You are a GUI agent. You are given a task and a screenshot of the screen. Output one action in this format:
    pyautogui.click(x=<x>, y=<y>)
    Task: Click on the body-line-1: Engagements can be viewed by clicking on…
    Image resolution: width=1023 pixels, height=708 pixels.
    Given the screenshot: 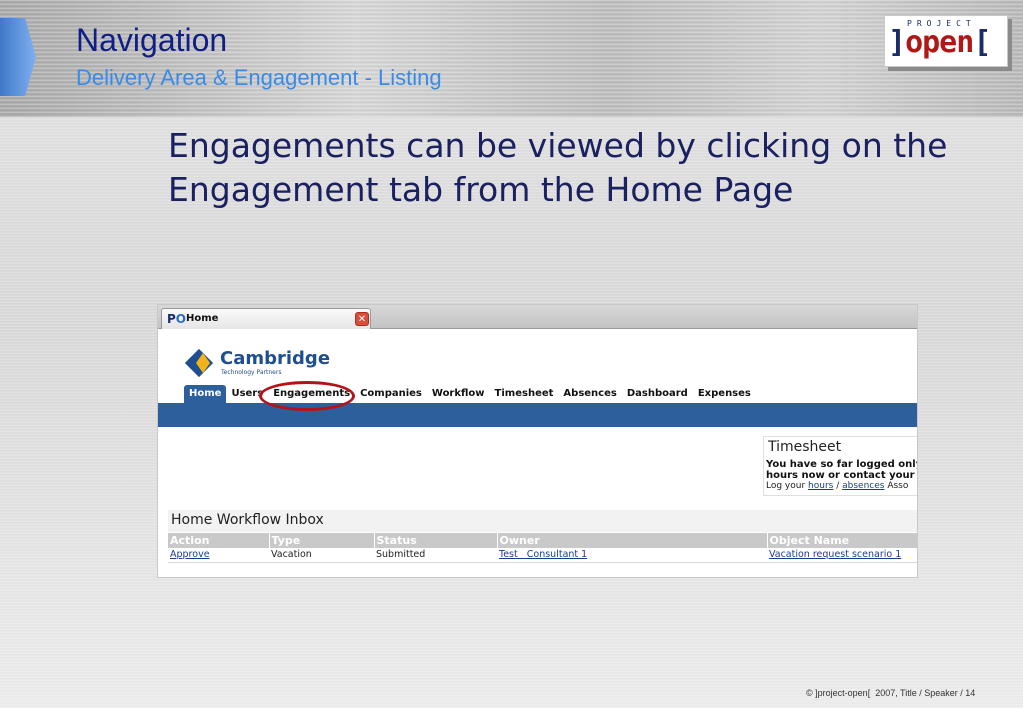 What is the action you would take?
    pyautogui.click(x=558, y=145)
    